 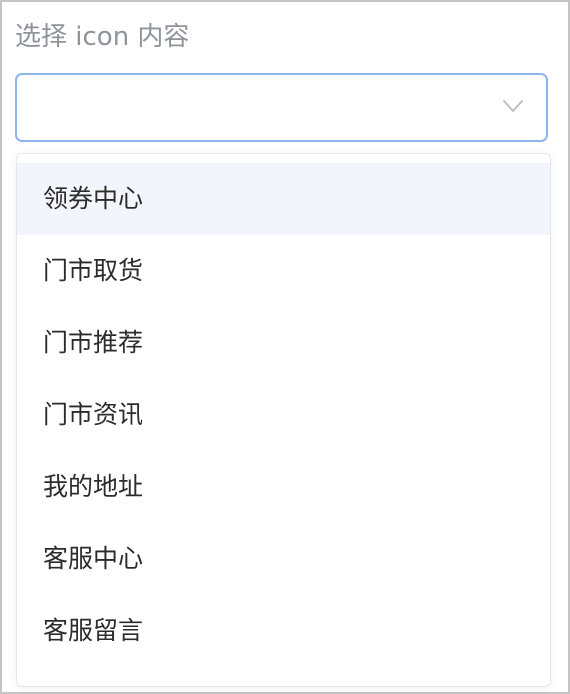 What do you see at coordinates (513, 106) in the screenshot?
I see `chevron-down-icon` at bounding box center [513, 106].